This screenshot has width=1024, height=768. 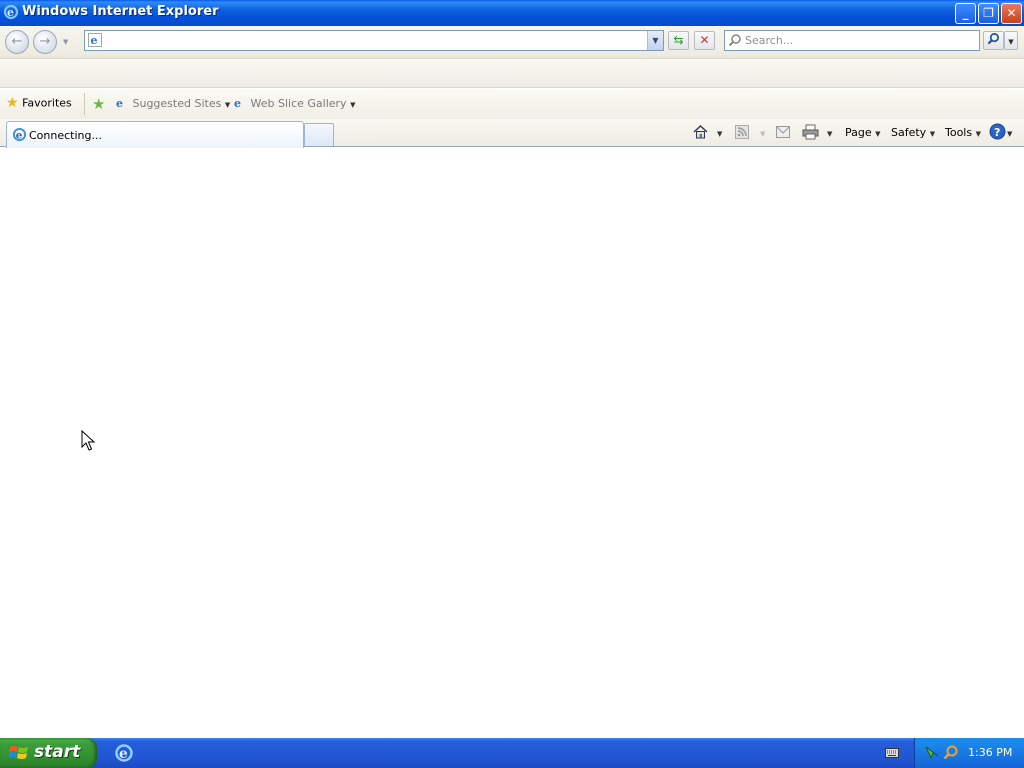 I want to click on magnifier-icon, so click(x=993, y=39).